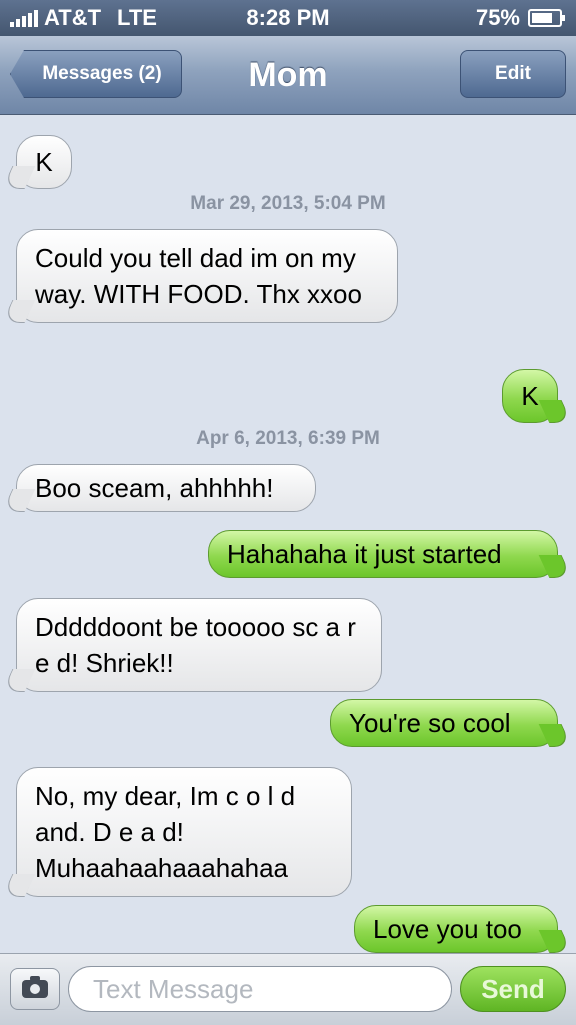  What do you see at coordinates (199, 645) in the screenshot?
I see `message-bubble-received: Dddddoont be tooooo sc a r e d! Shriek!!` at bounding box center [199, 645].